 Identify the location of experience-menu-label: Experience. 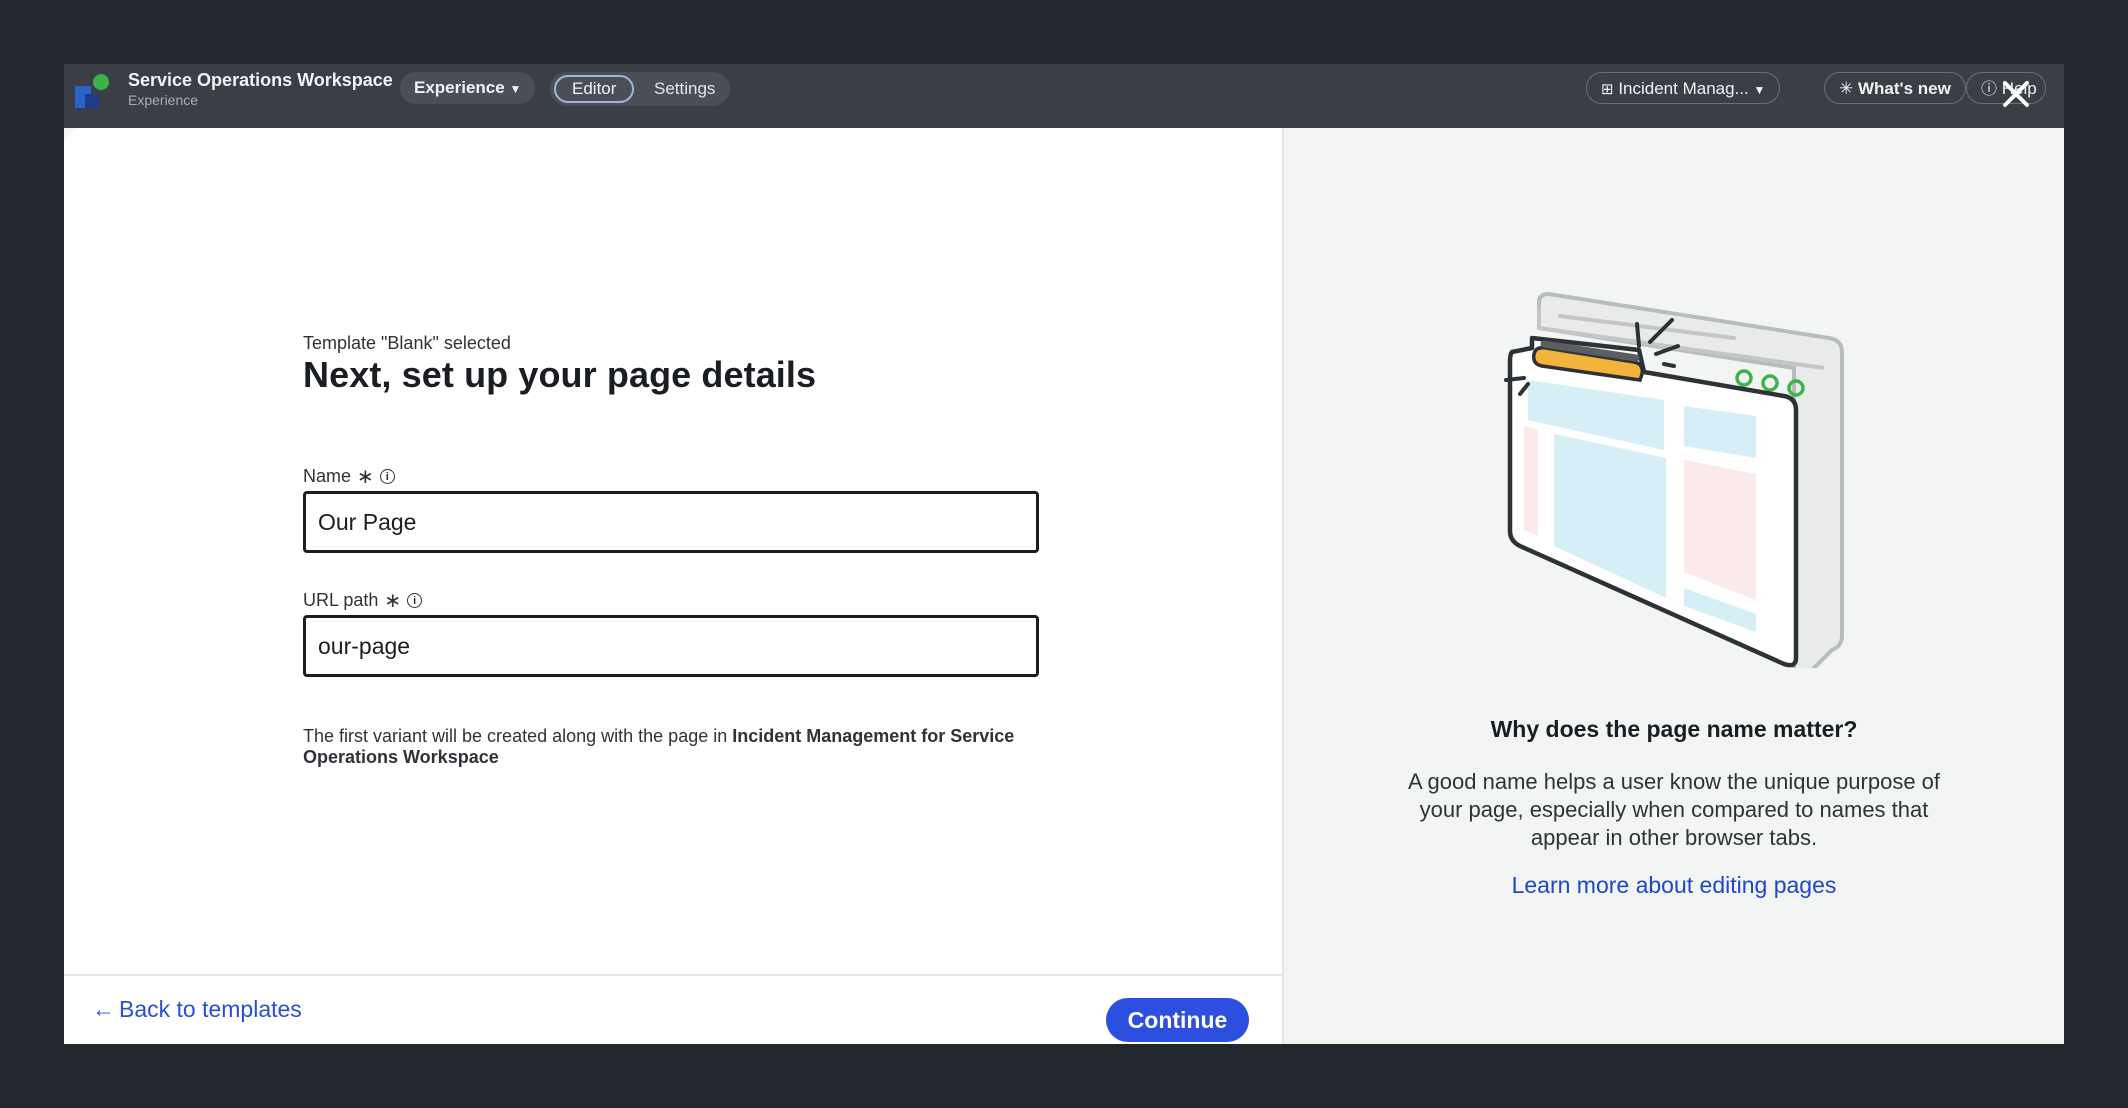
(459, 87).